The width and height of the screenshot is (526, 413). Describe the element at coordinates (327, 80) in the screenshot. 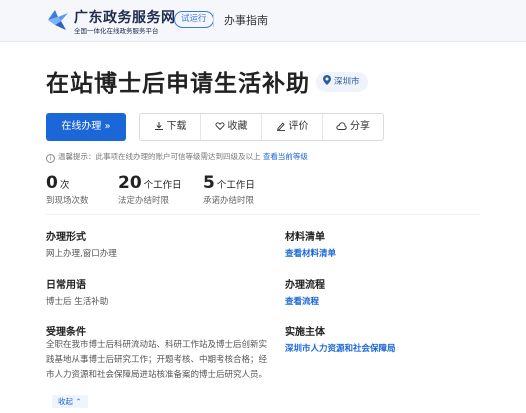

I see `location-pin-icon` at that location.